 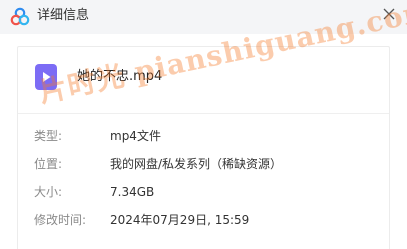 What do you see at coordinates (63, 15) in the screenshot?
I see `dialog-title: 详细信息` at bounding box center [63, 15].